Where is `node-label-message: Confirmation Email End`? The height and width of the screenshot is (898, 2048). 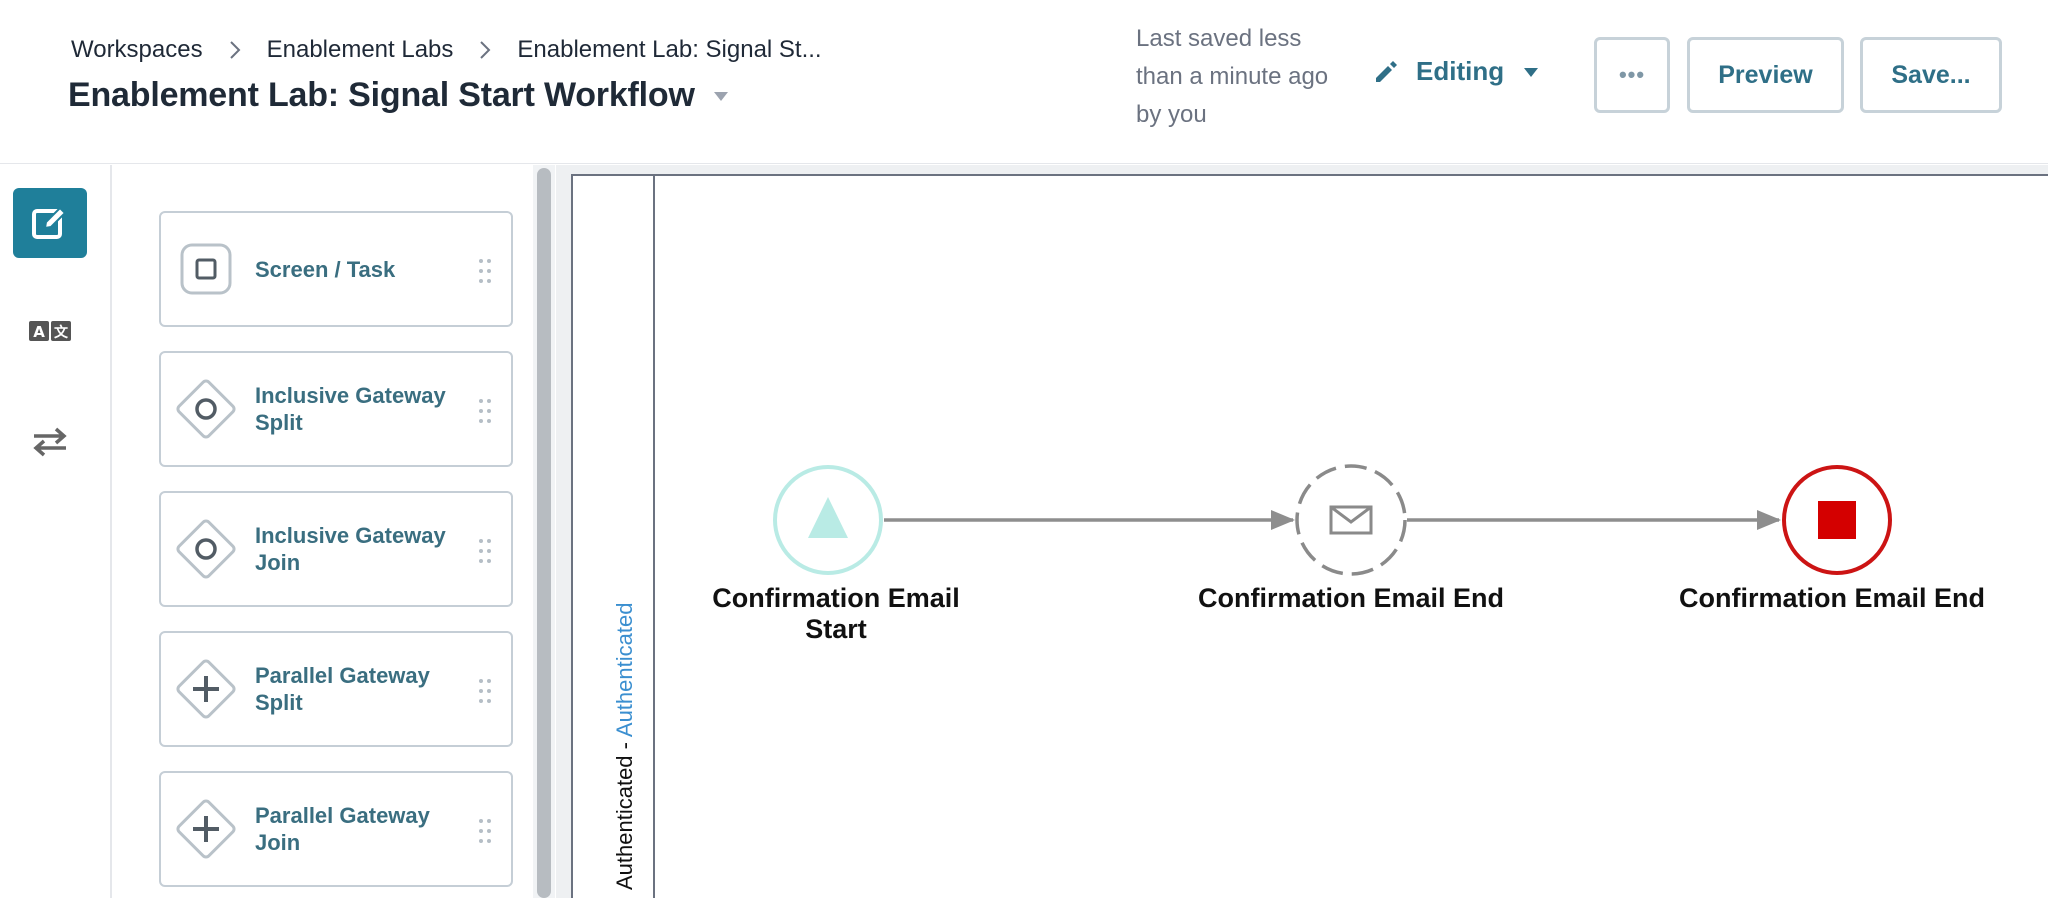
node-label-message: Confirmation Email End is located at coordinates (1351, 598).